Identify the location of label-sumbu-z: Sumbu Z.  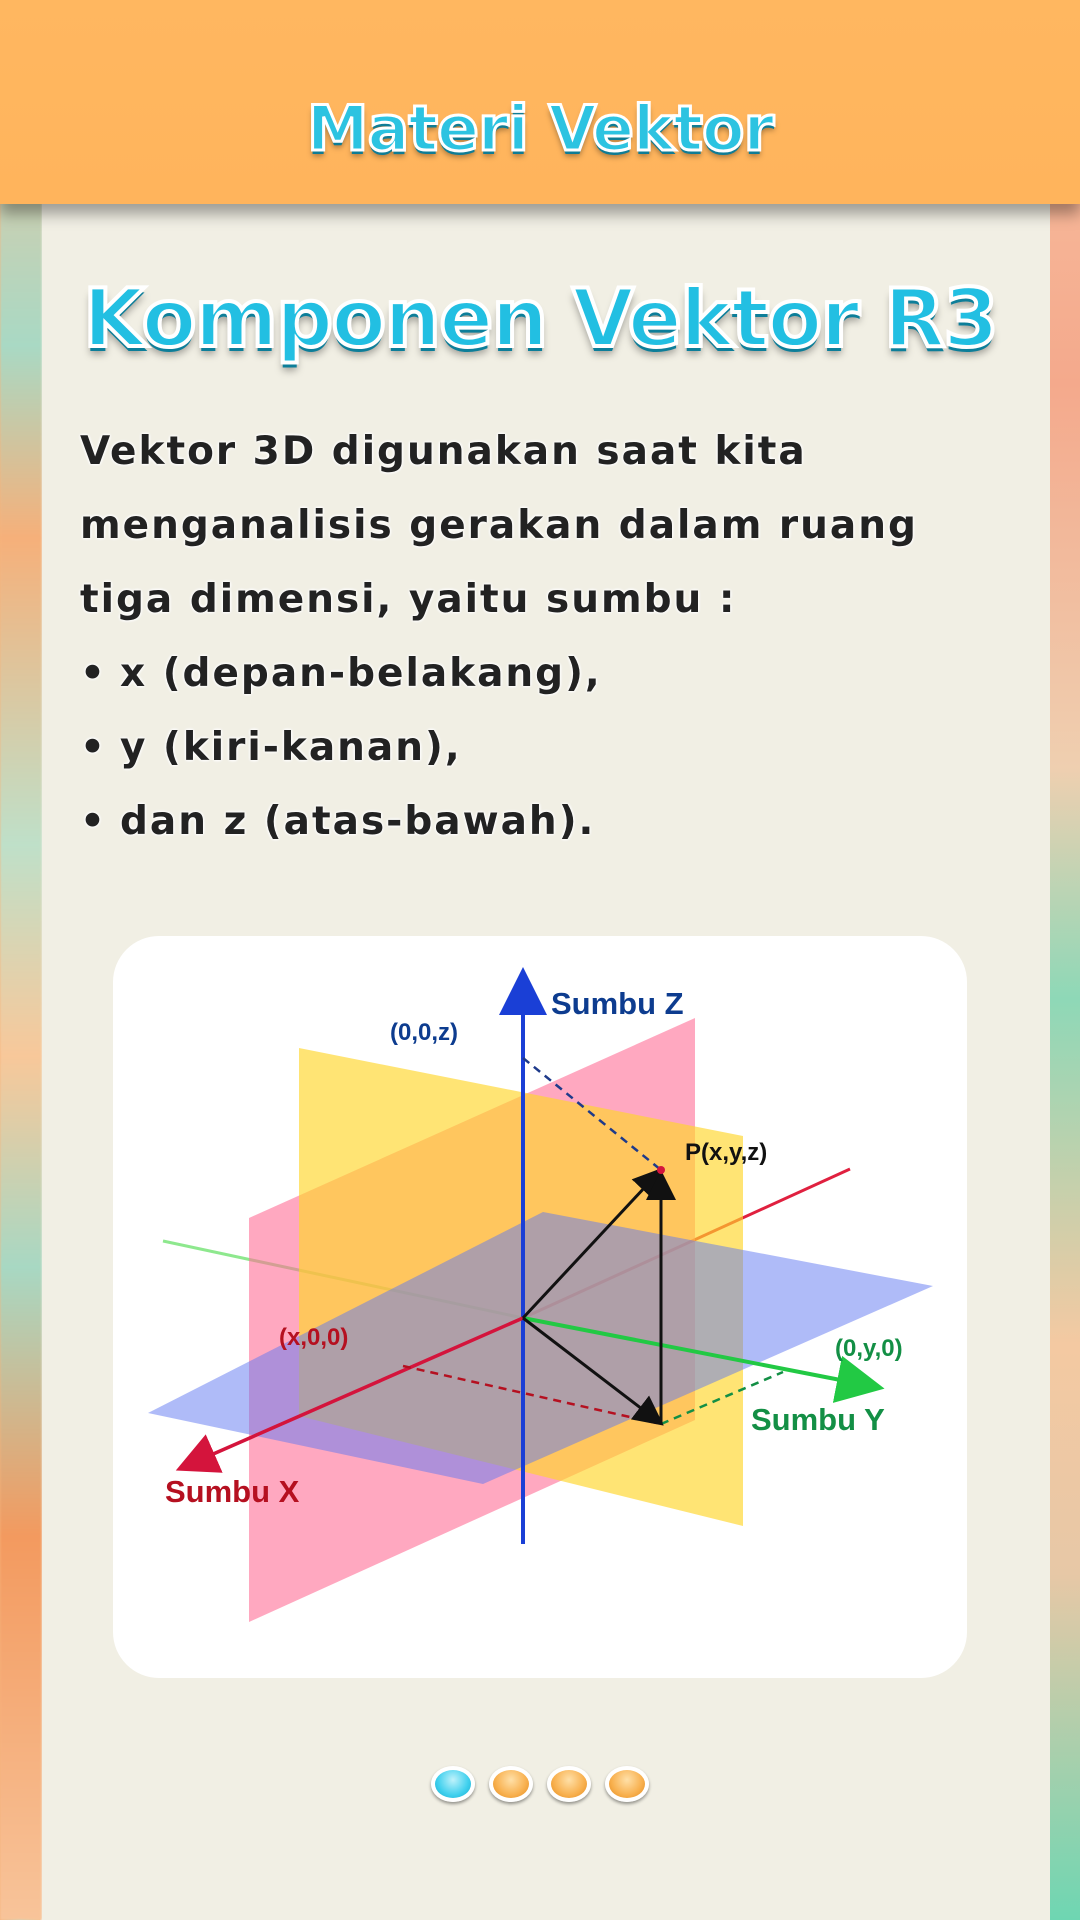
(617, 1003).